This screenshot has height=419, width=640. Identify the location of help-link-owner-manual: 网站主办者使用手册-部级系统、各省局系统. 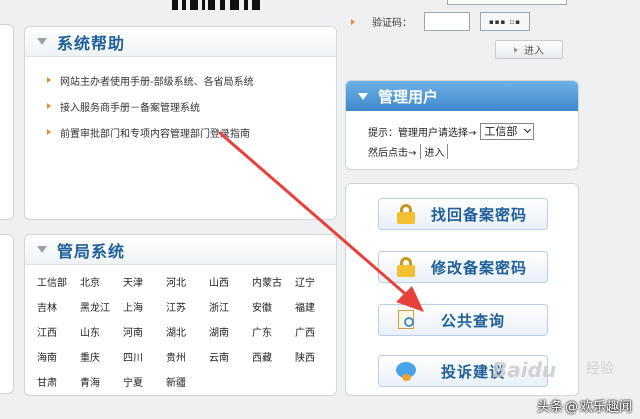
(191, 80).